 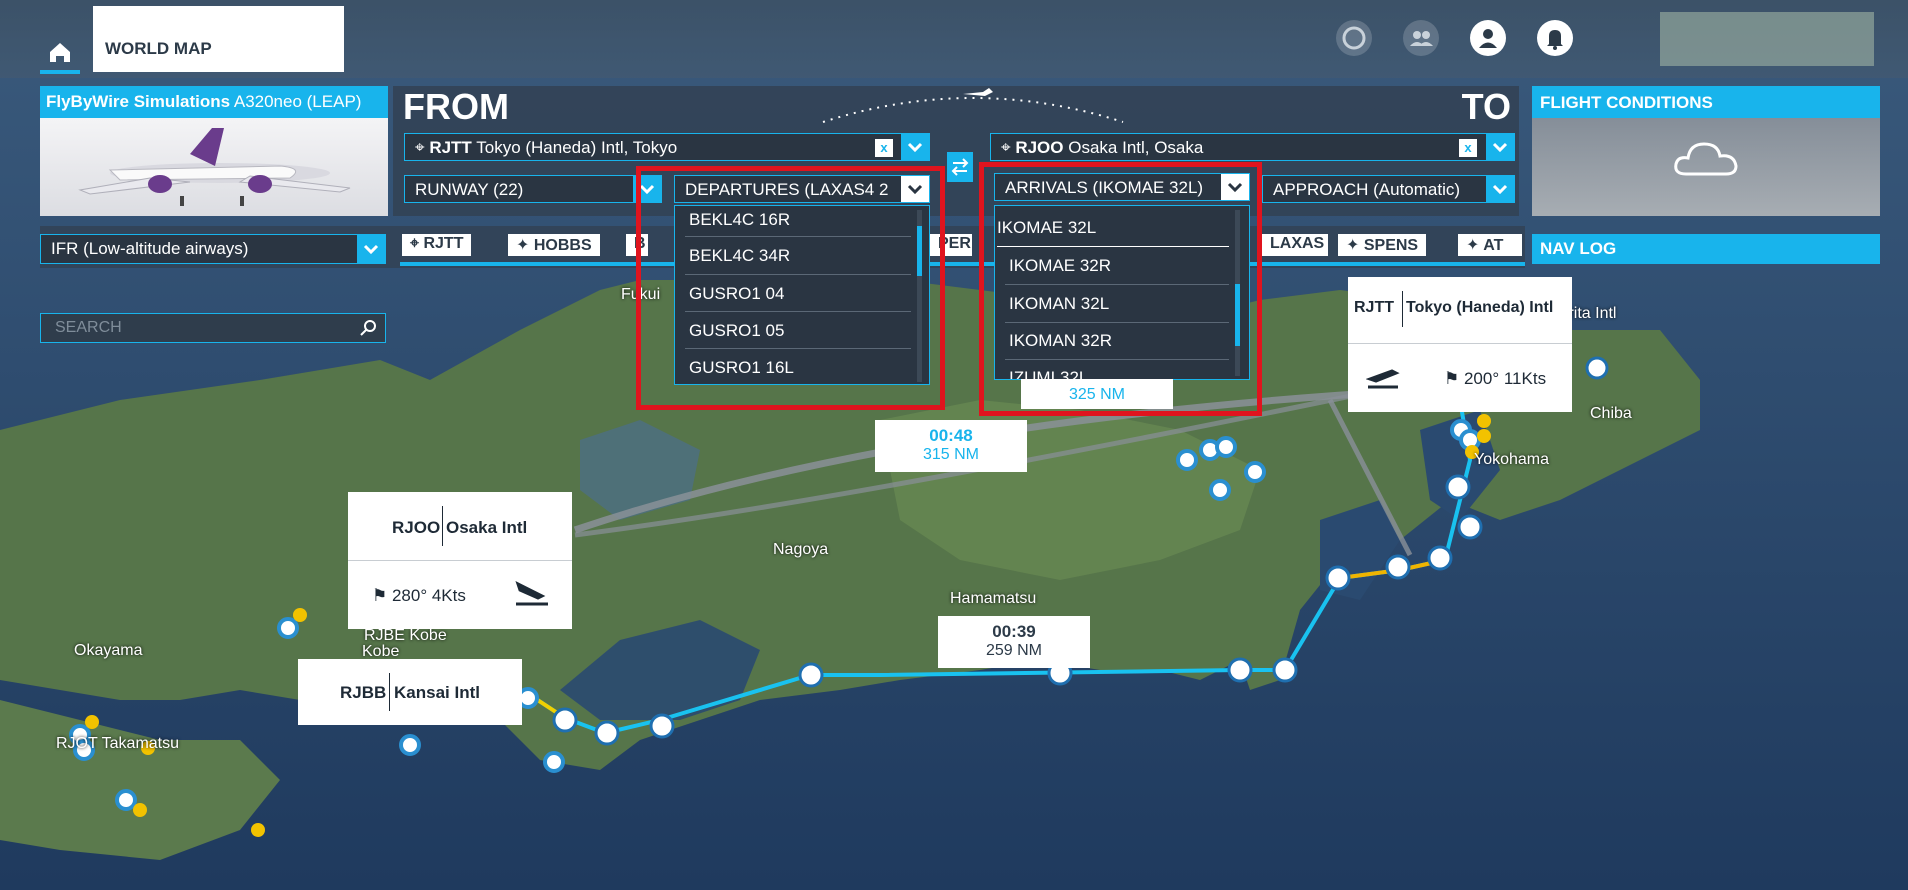 What do you see at coordinates (1512, 459) in the screenshot?
I see `map-label-yokohama: Yokohama` at bounding box center [1512, 459].